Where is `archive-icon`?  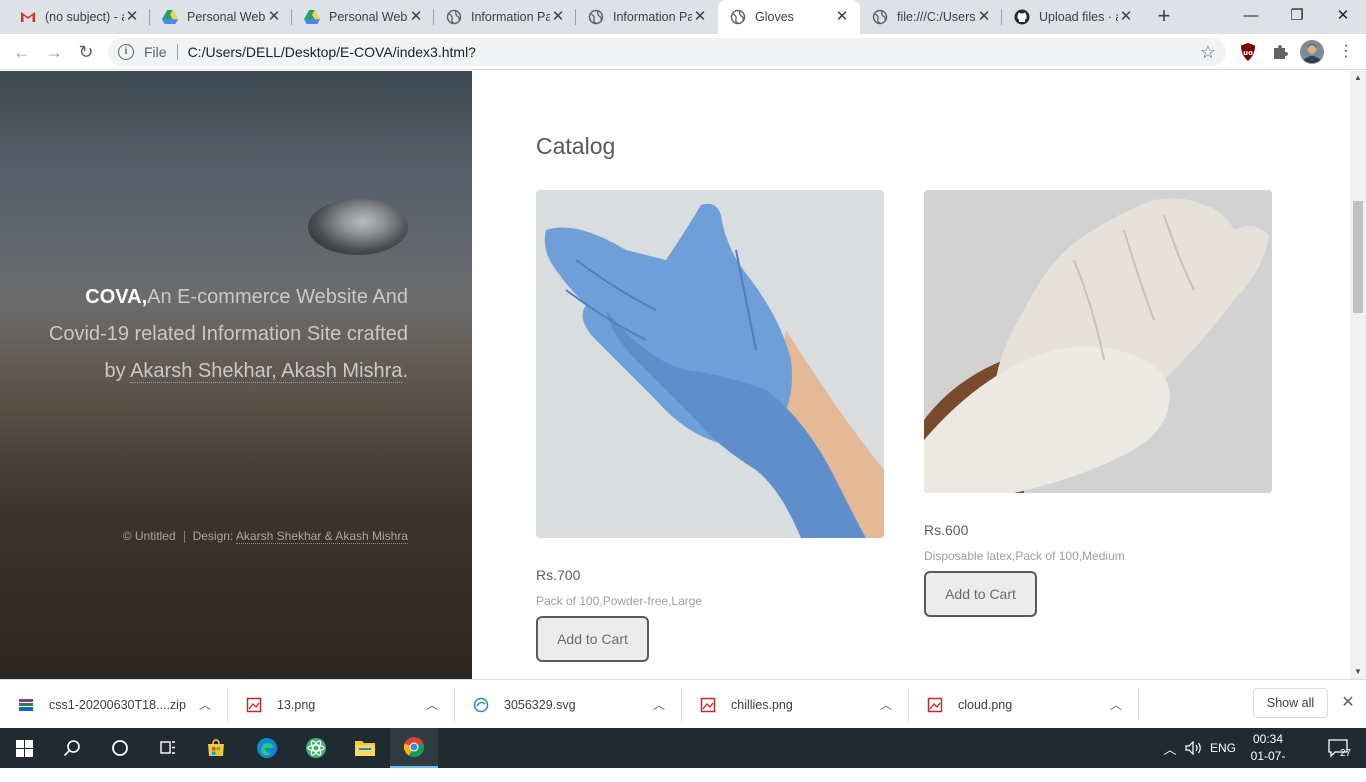
archive-icon is located at coordinates (26, 705).